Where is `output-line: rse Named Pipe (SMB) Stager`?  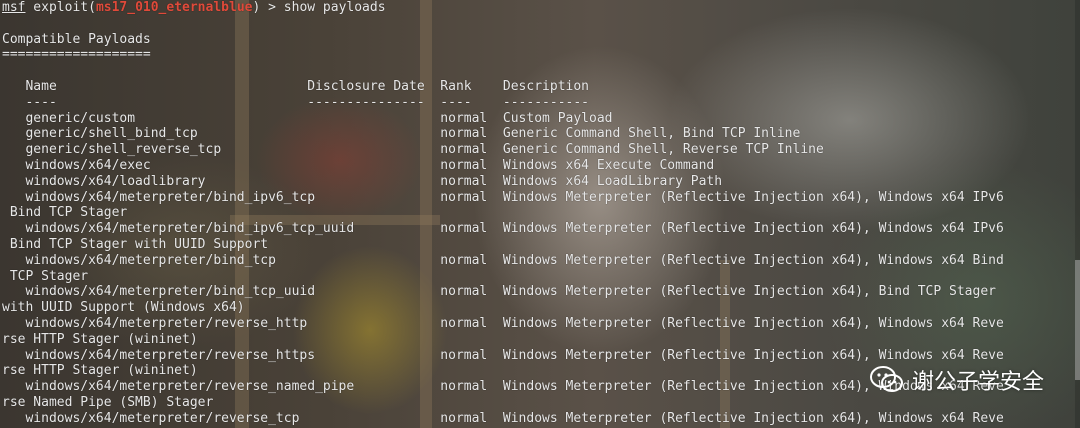
output-line: rse Named Pipe (SMB) Stager is located at coordinates (108, 402).